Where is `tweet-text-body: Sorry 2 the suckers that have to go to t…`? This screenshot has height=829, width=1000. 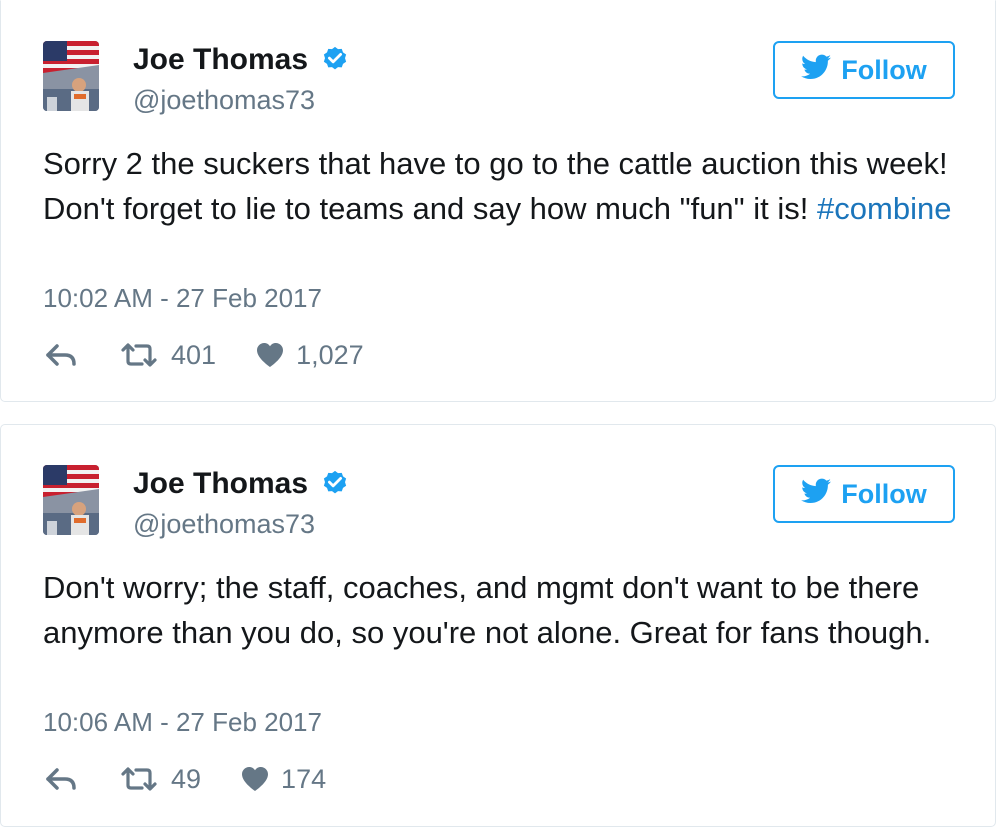
tweet-text-body: Sorry 2 the suckers that have to go to t… is located at coordinates (495, 186).